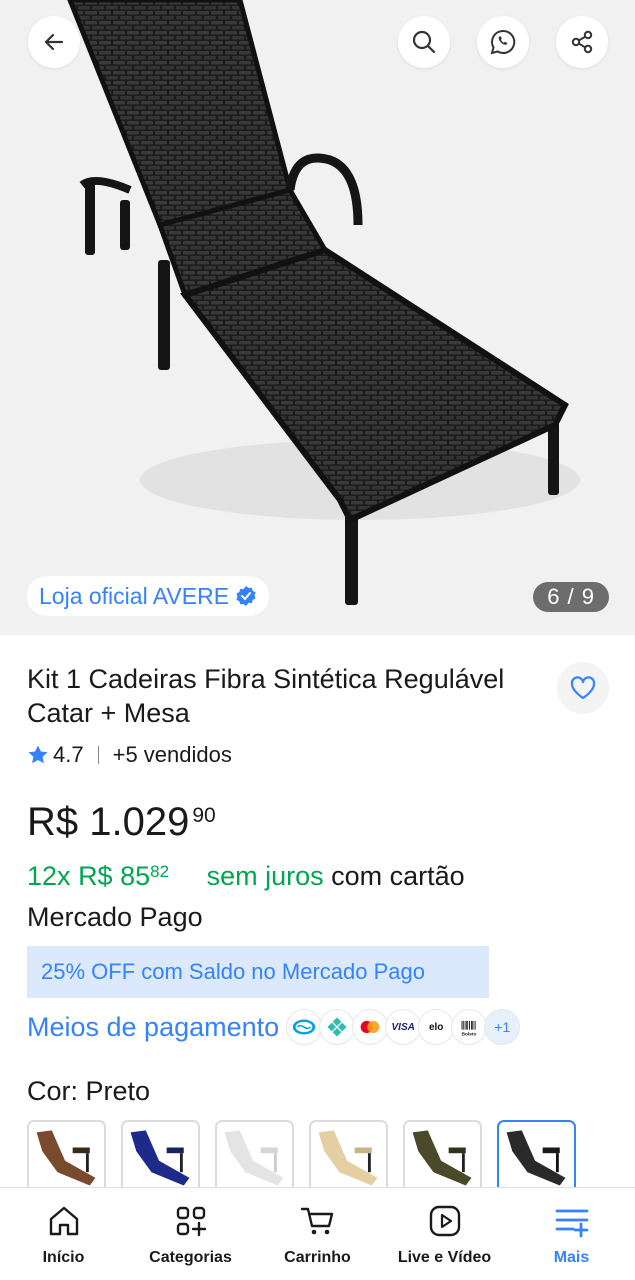  I want to click on installment-cents: 82, so click(160, 871).